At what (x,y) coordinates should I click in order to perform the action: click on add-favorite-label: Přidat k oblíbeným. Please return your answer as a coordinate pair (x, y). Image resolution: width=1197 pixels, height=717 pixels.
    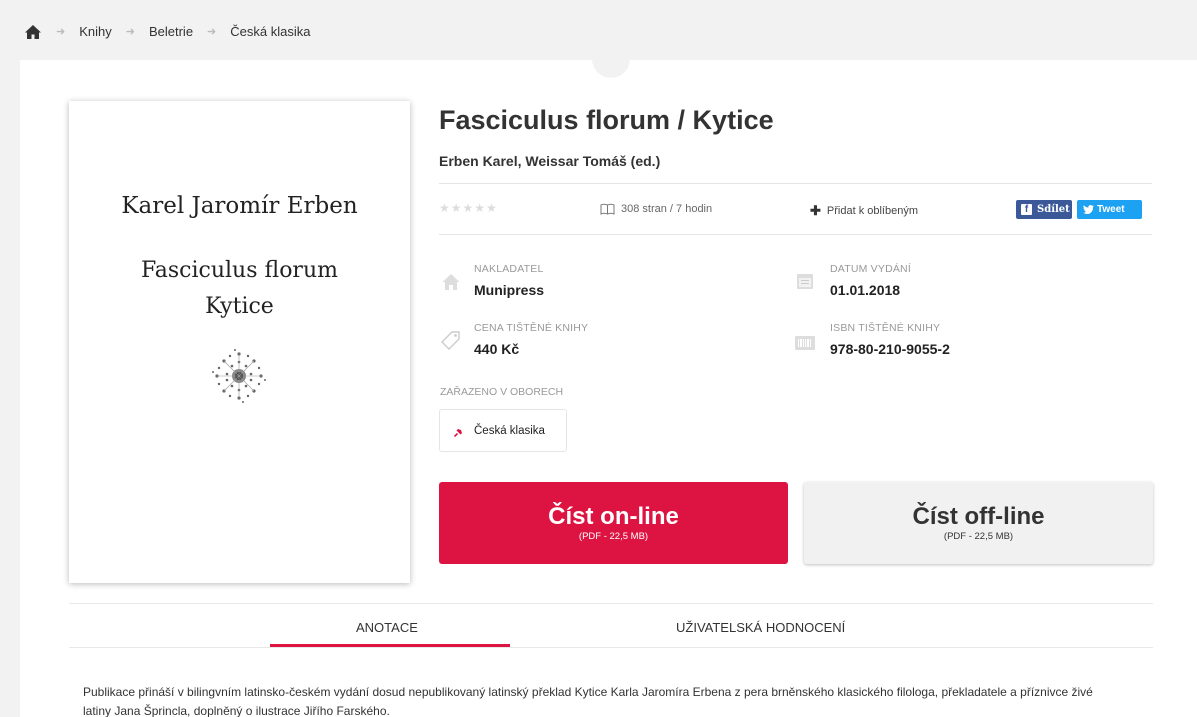
    Looking at the image, I should click on (872, 211).